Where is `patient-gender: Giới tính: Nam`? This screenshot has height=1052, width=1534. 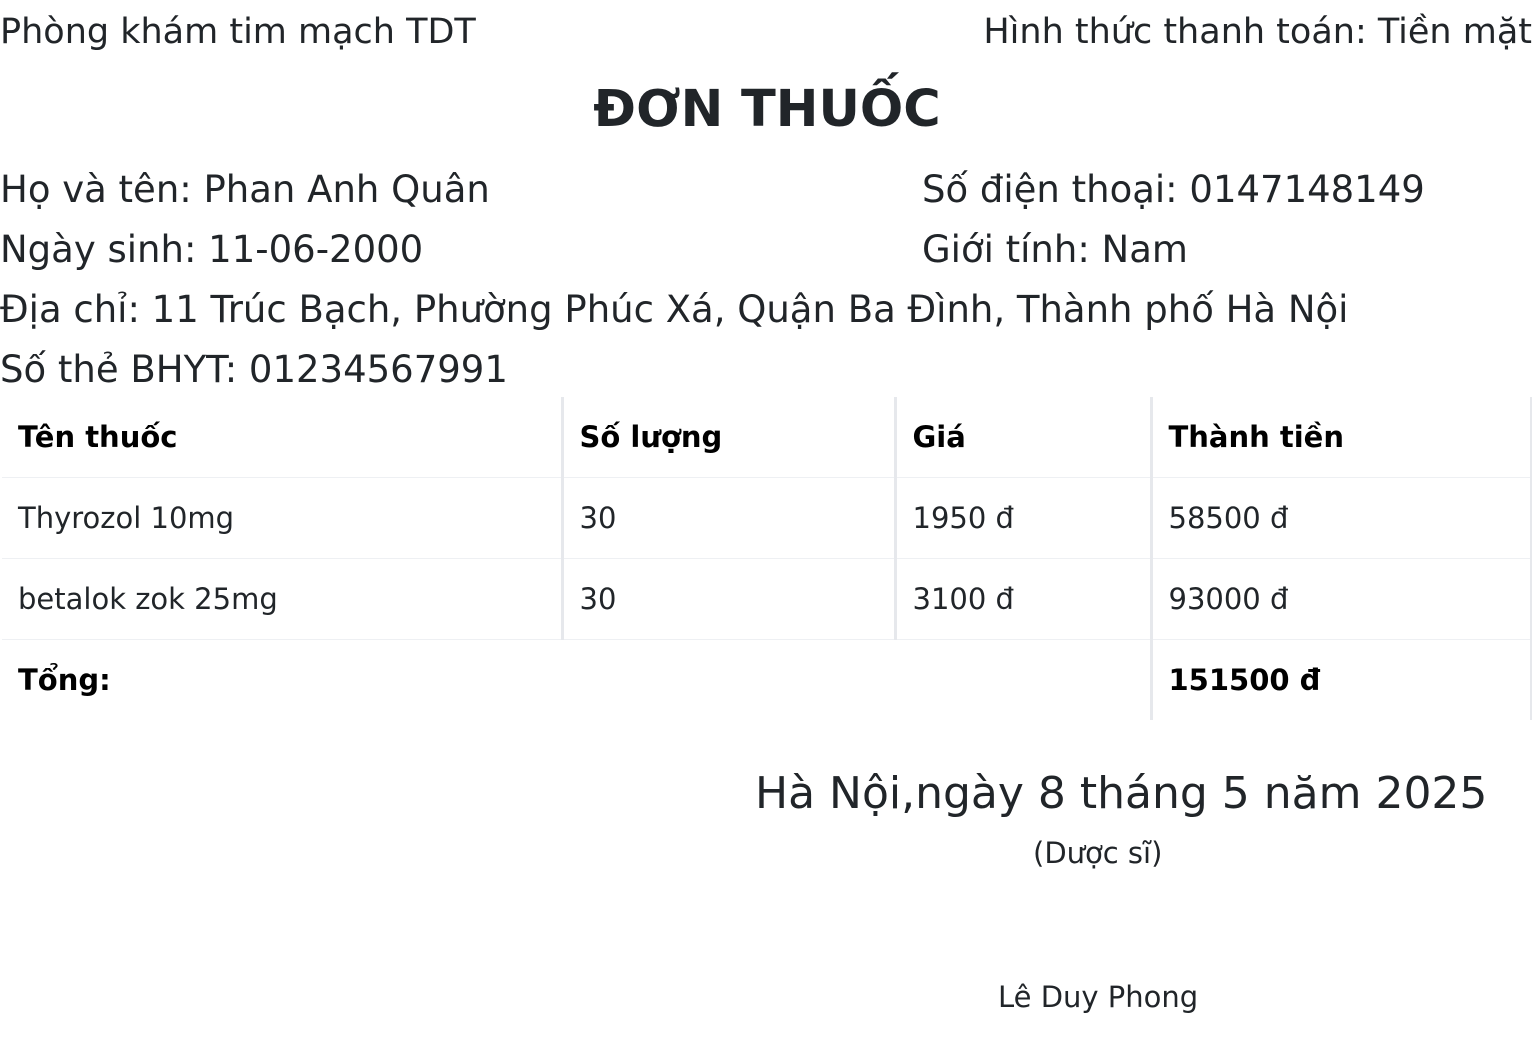
patient-gender: Giới tính: Nam is located at coordinates (1055, 249).